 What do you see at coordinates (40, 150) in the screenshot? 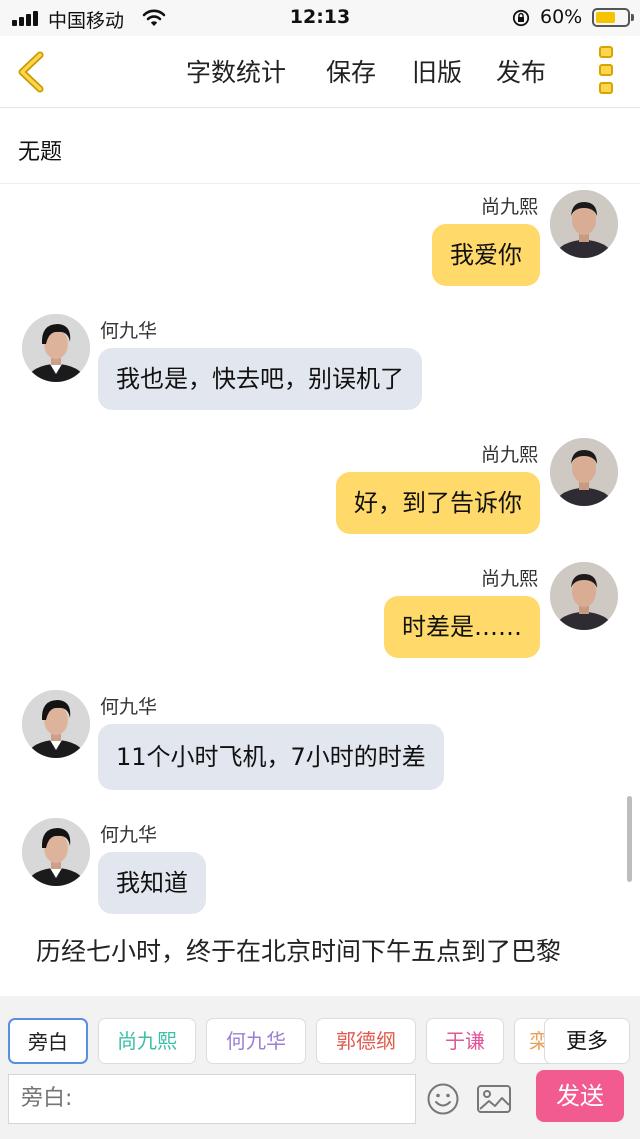
I see `document-title: 无题` at bounding box center [40, 150].